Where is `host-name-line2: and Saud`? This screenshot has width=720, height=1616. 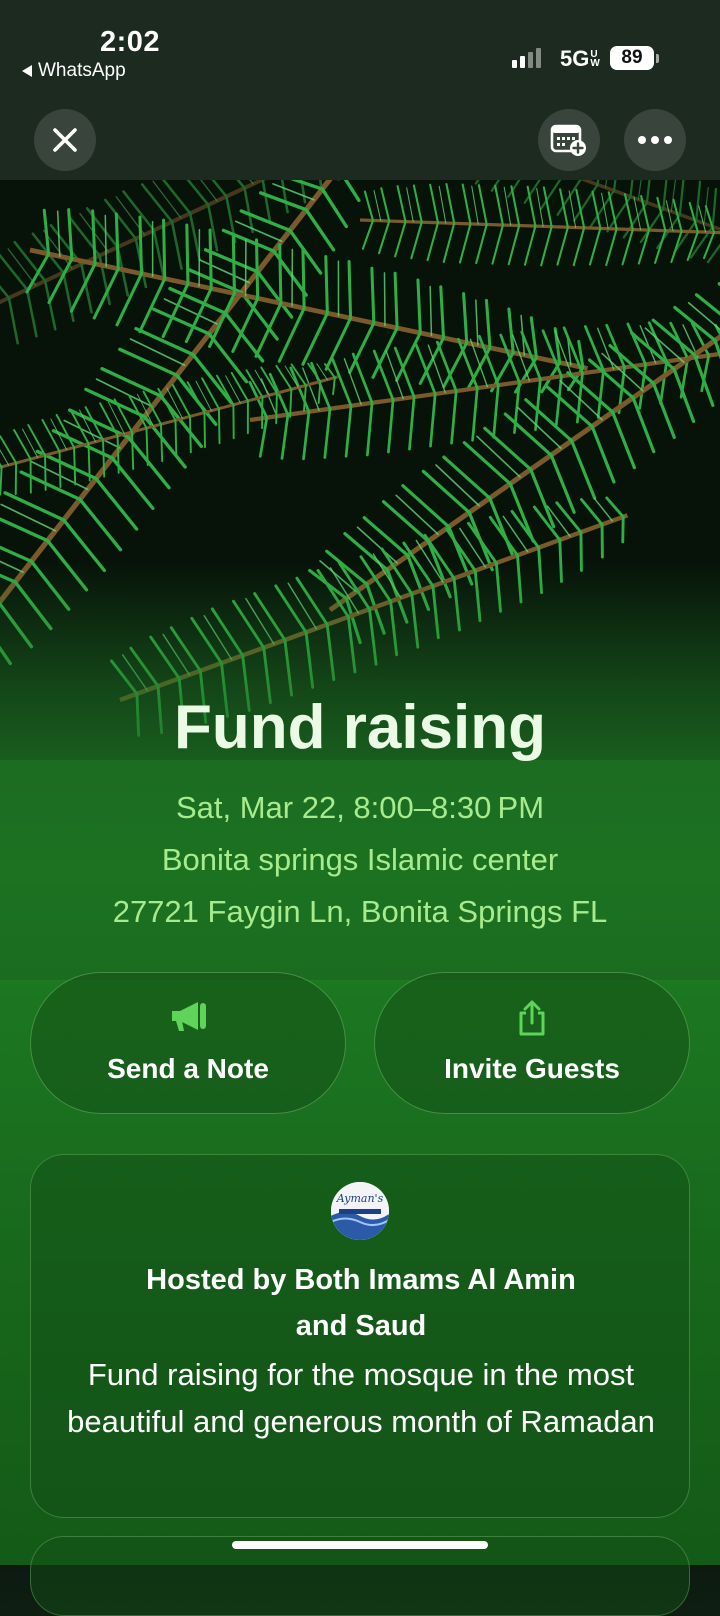
host-name-line2: and Saud is located at coordinates (361, 1326).